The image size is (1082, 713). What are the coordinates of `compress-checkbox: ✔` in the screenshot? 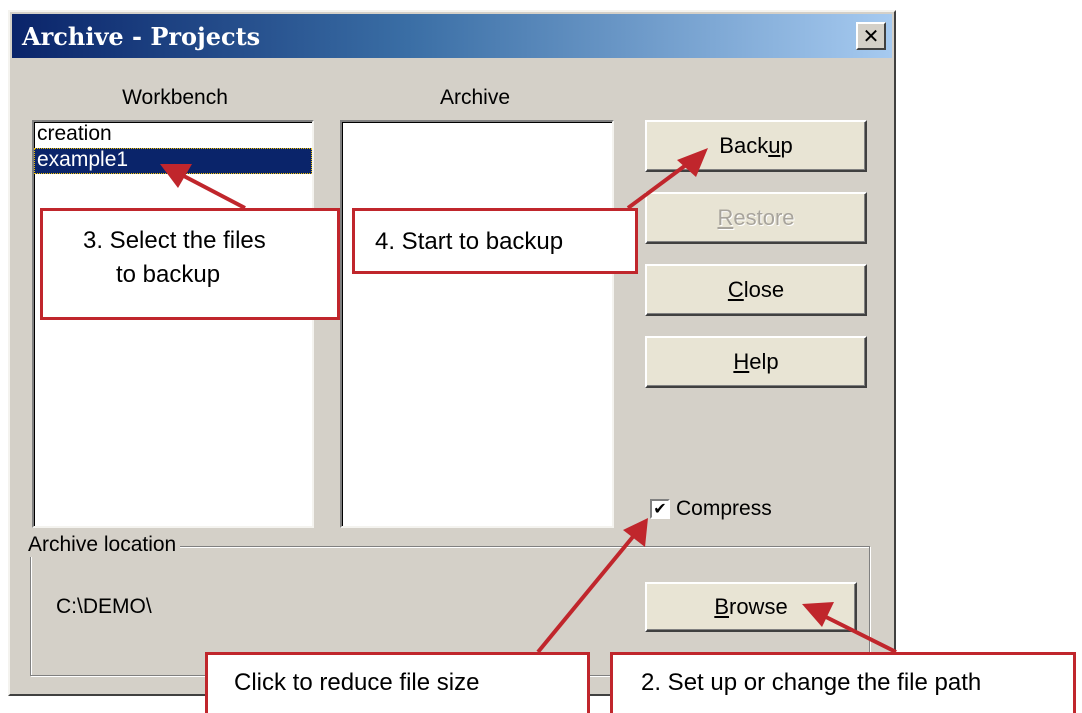 It's located at (660, 509).